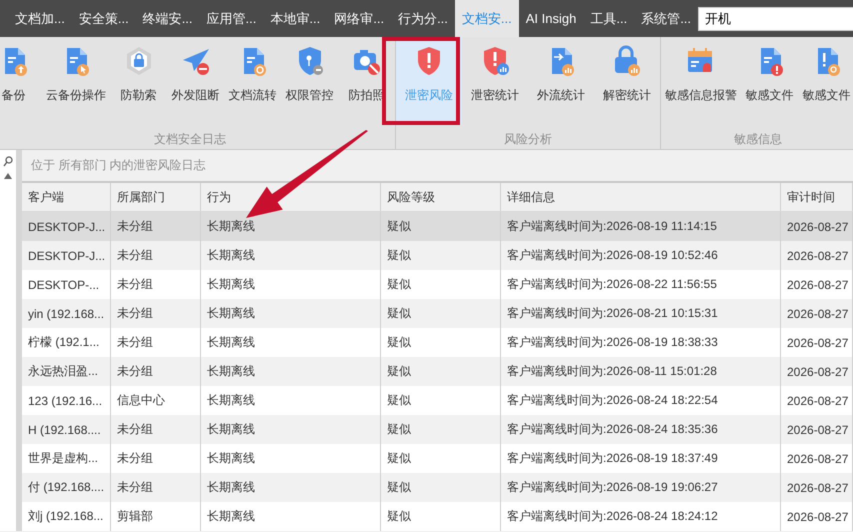 The image size is (853, 532). Describe the element at coordinates (627, 81) in the screenshot. I see `ribbon-button: 解密统计` at that location.